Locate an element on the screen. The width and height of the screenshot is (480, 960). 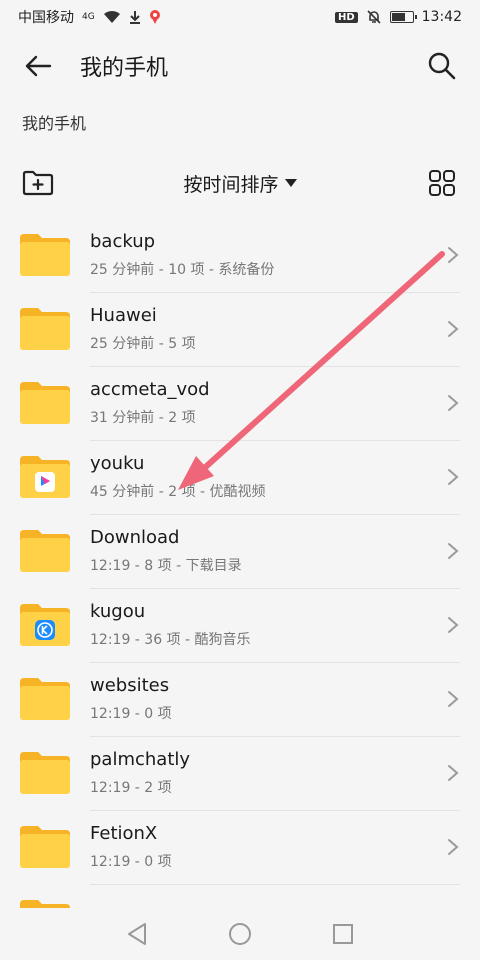
system-nav-bar is located at coordinates (240, 934).